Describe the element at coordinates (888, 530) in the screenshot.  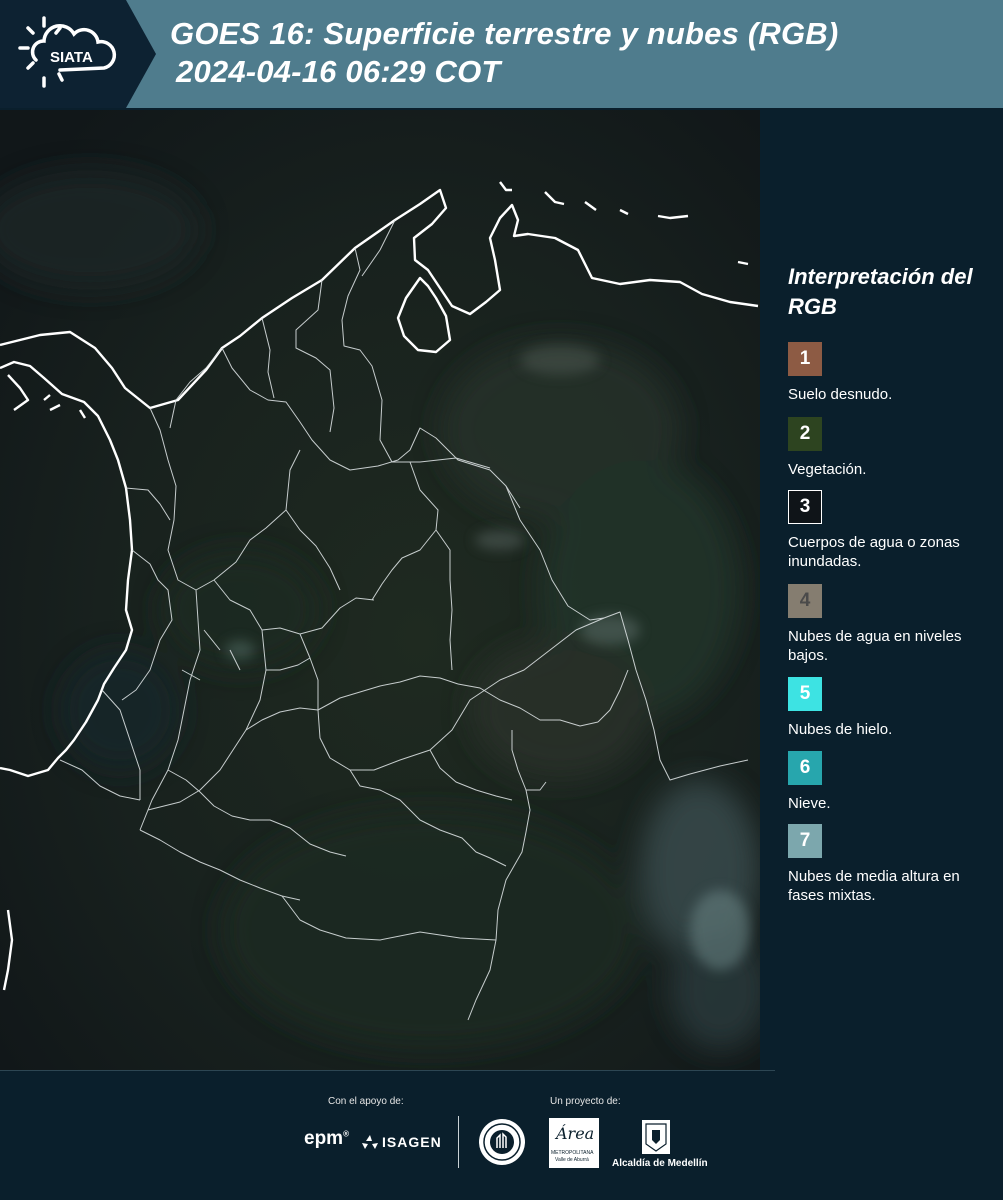
I see `legend-item: 3 Cuerpos de agua o zonas inundadas.` at that location.